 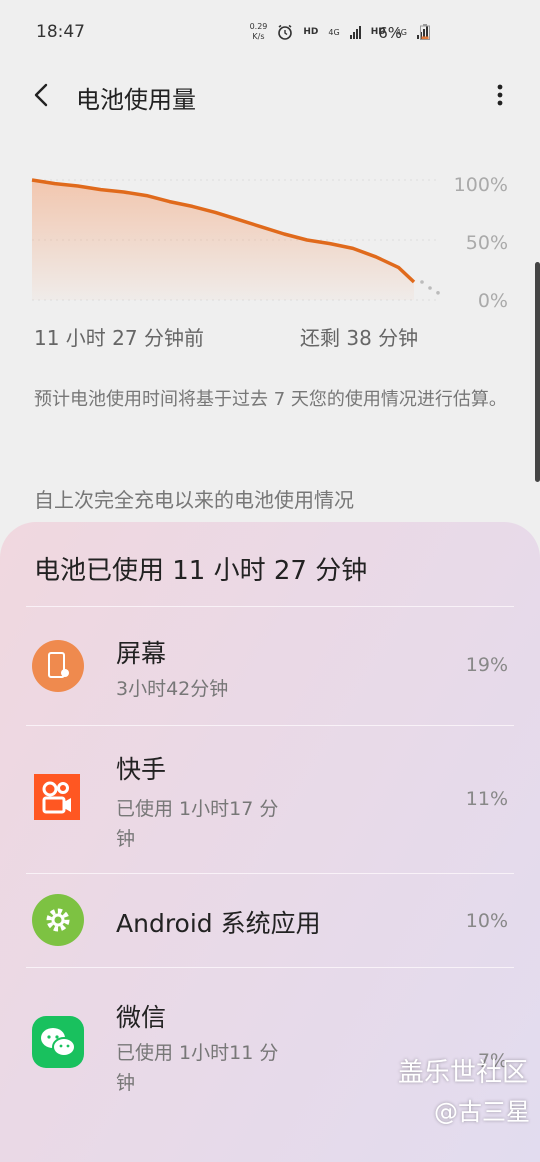 What do you see at coordinates (537, 372) in the screenshot?
I see `scrollbar` at bounding box center [537, 372].